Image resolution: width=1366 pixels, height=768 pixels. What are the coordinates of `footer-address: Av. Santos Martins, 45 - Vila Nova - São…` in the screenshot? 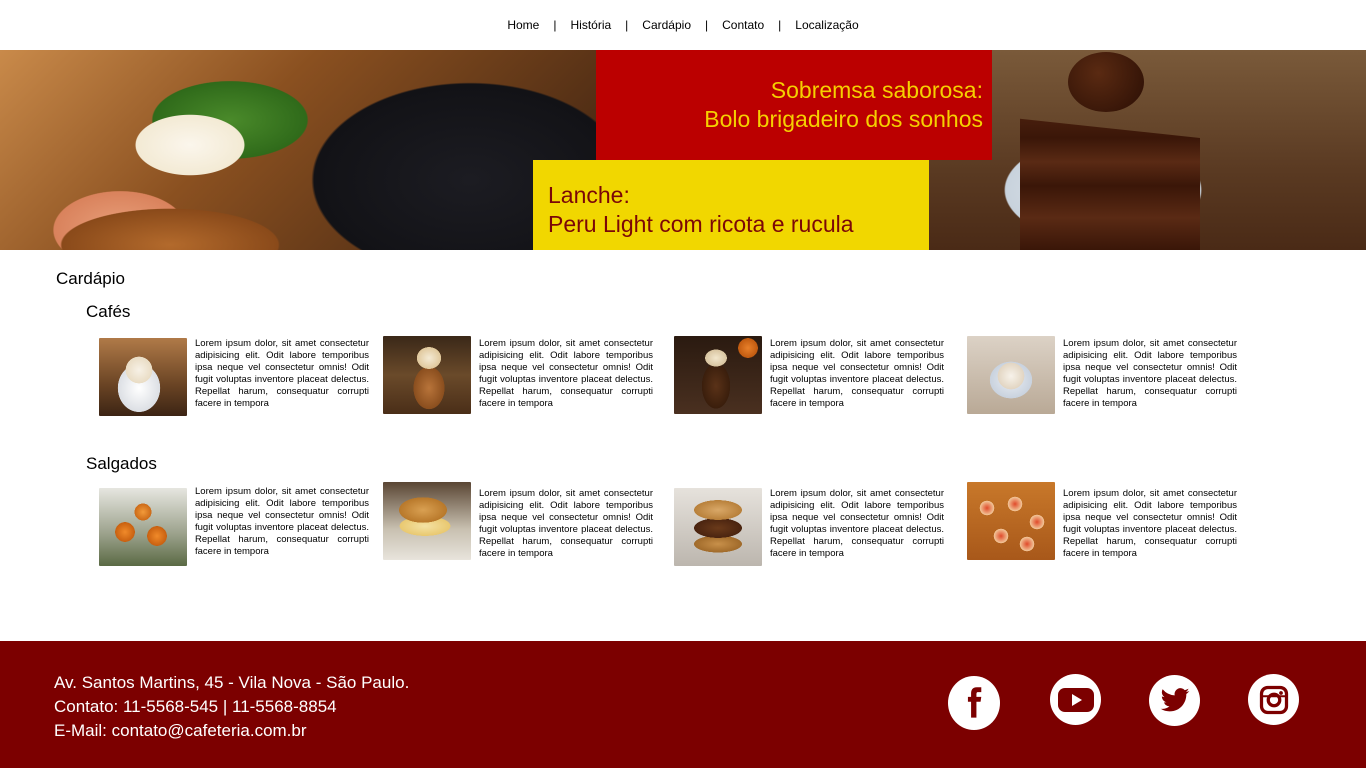 It's located at (232, 682).